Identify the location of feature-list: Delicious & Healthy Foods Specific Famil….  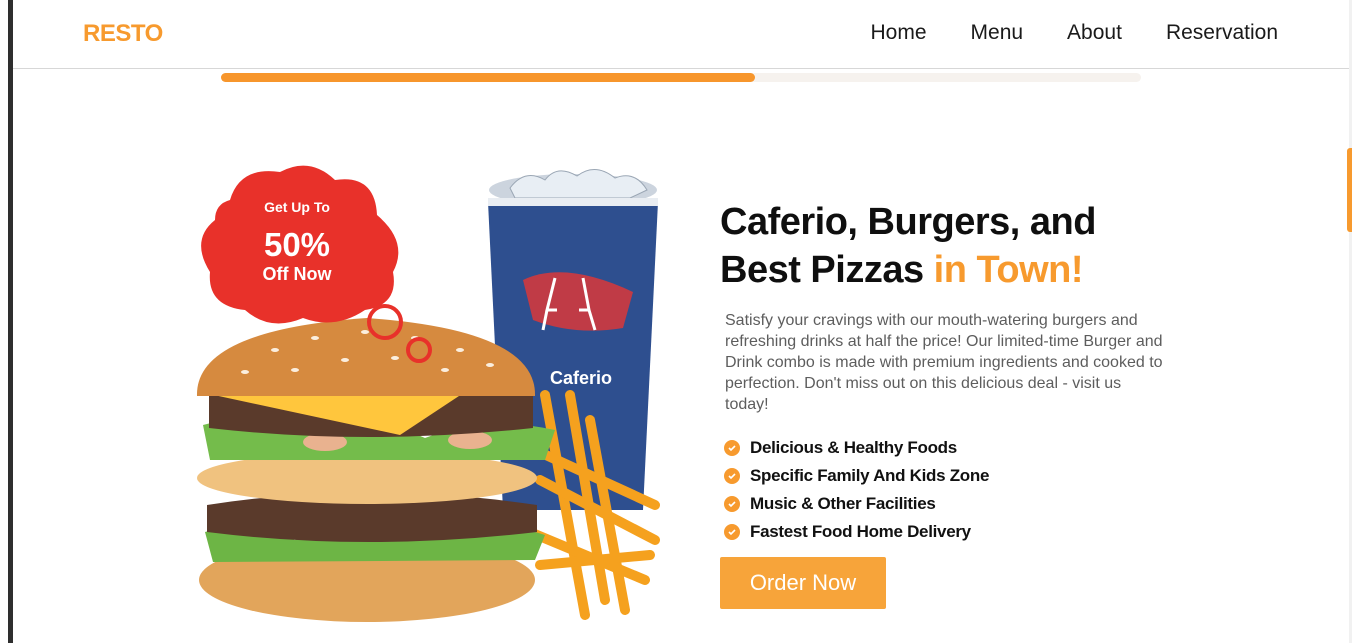
(856, 490).